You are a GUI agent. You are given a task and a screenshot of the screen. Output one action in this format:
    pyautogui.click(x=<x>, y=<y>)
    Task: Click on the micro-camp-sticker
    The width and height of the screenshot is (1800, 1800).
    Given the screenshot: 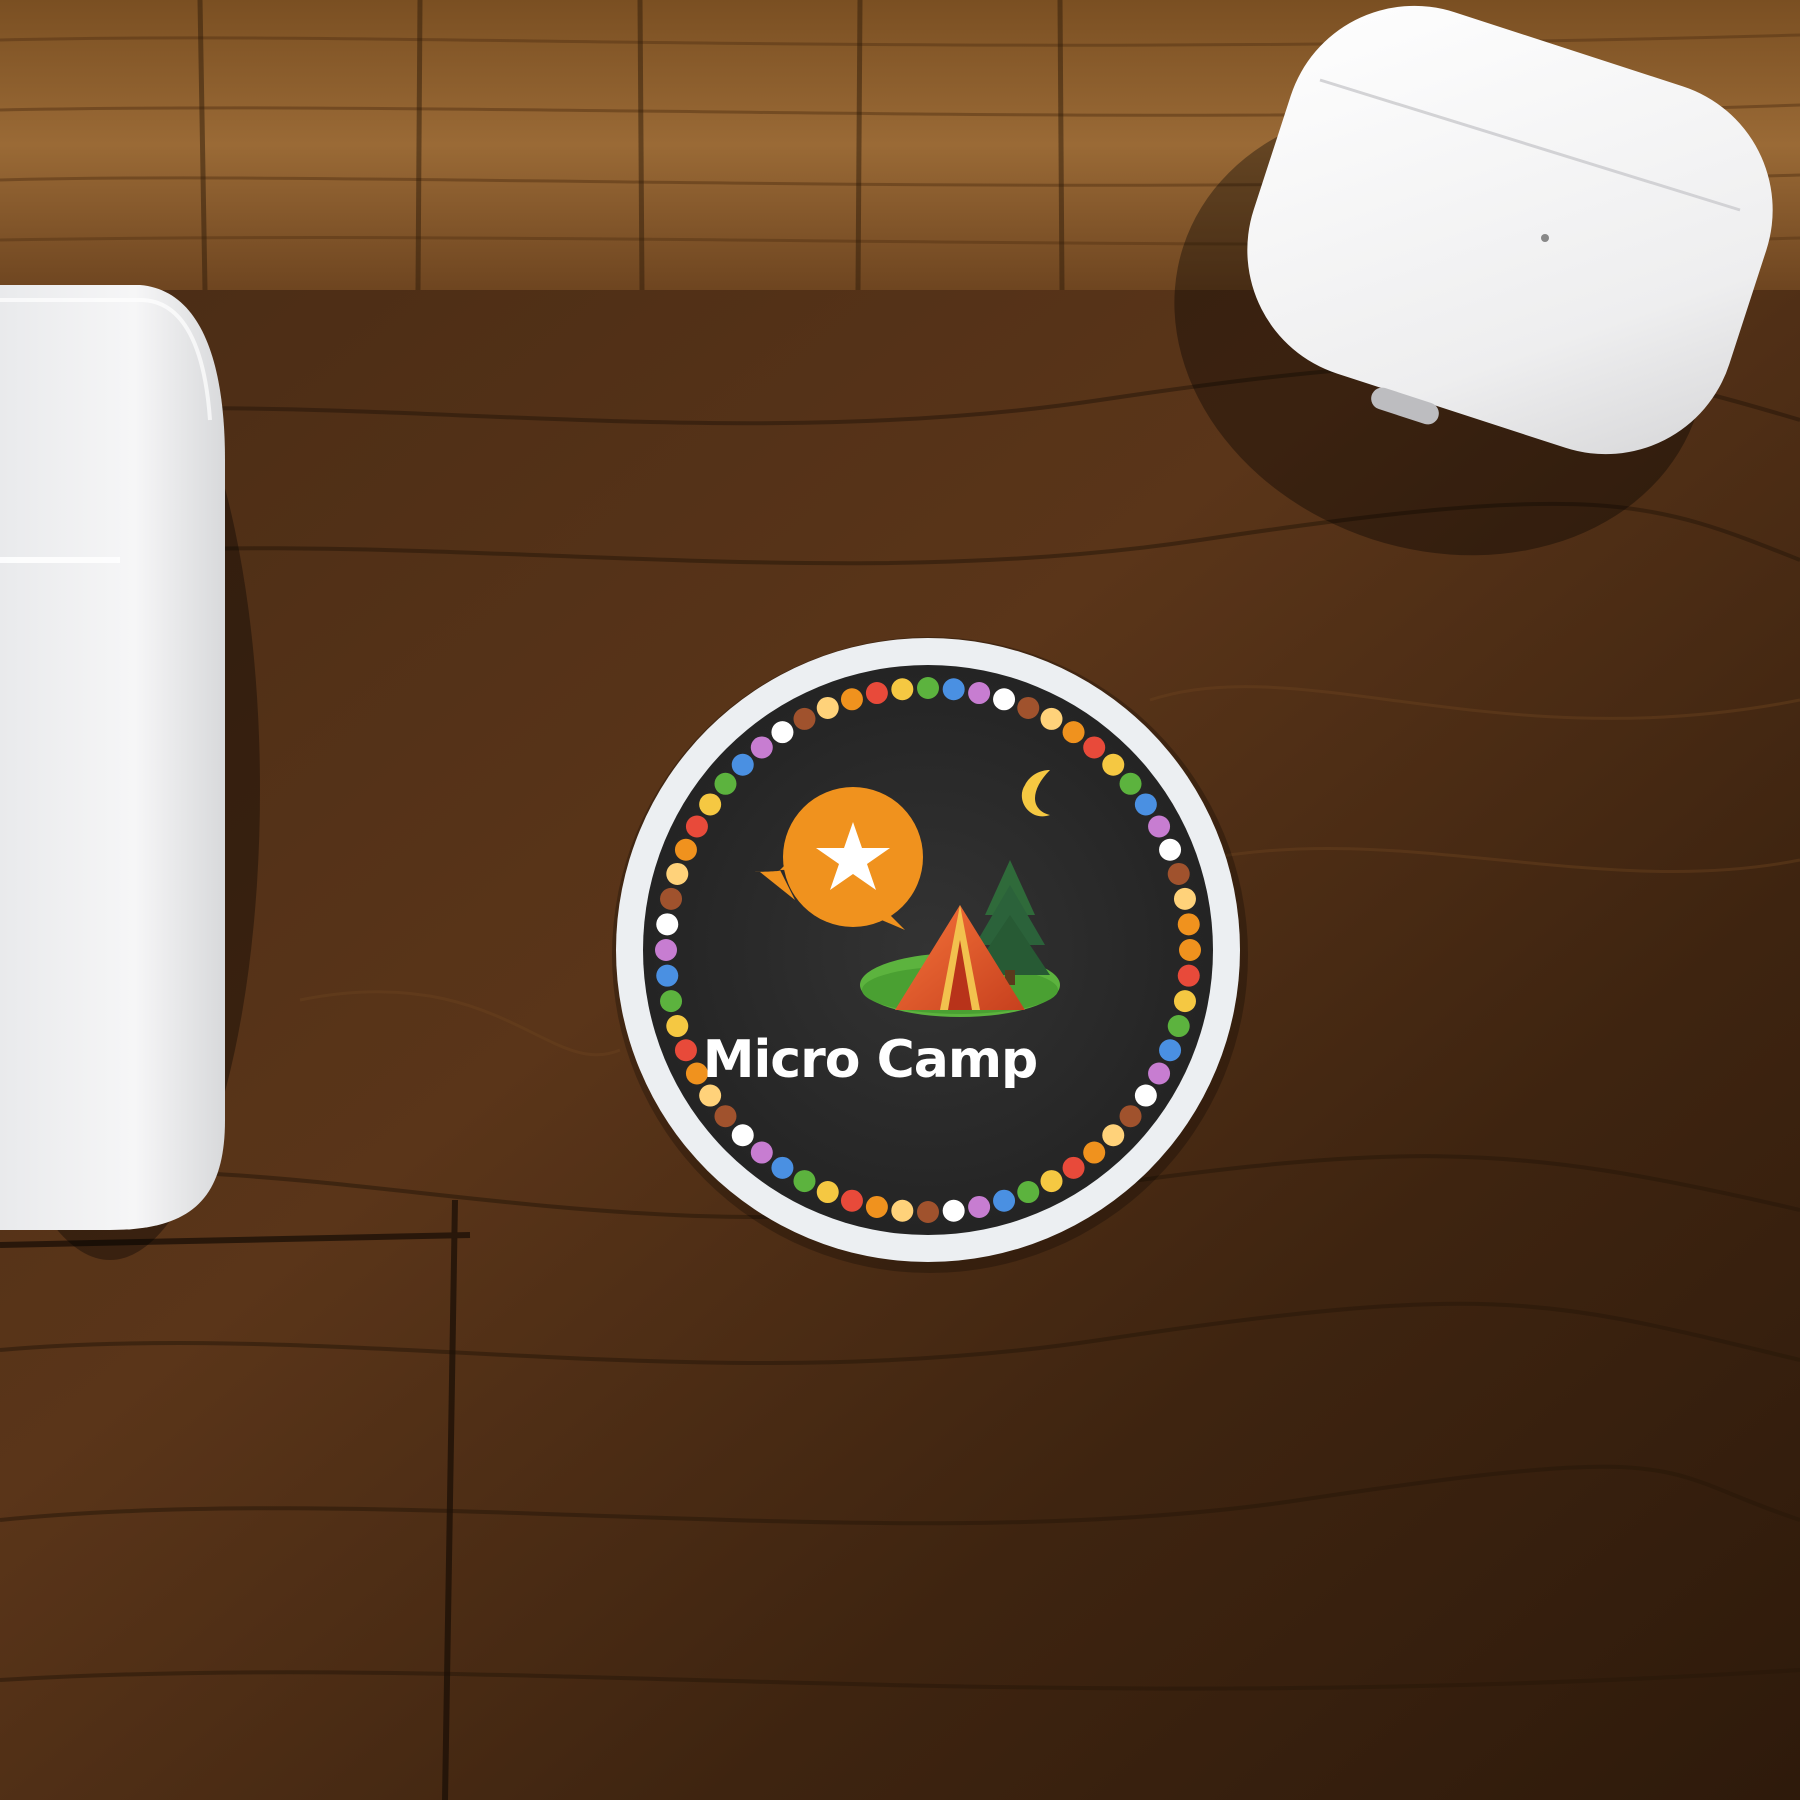 What is the action you would take?
    pyautogui.click(x=930, y=955)
    